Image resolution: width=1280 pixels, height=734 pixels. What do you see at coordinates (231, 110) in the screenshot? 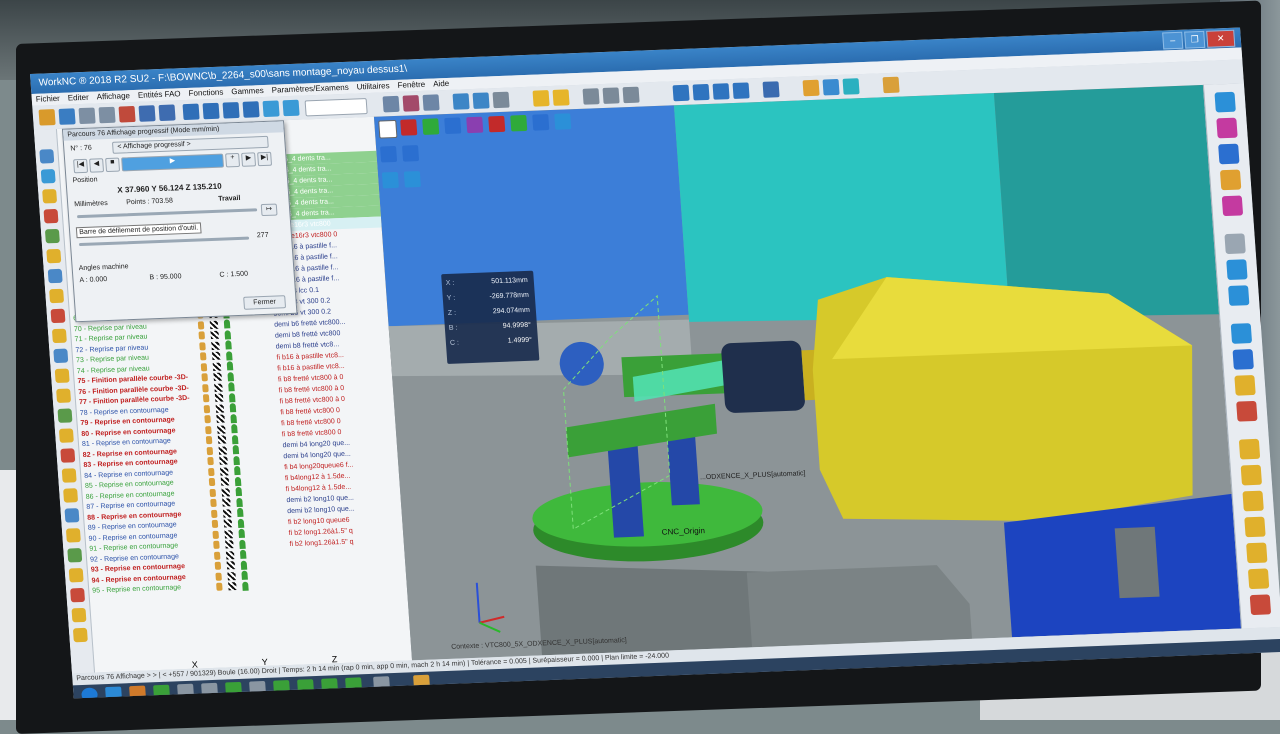
I see `rotate-icon` at bounding box center [231, 110].